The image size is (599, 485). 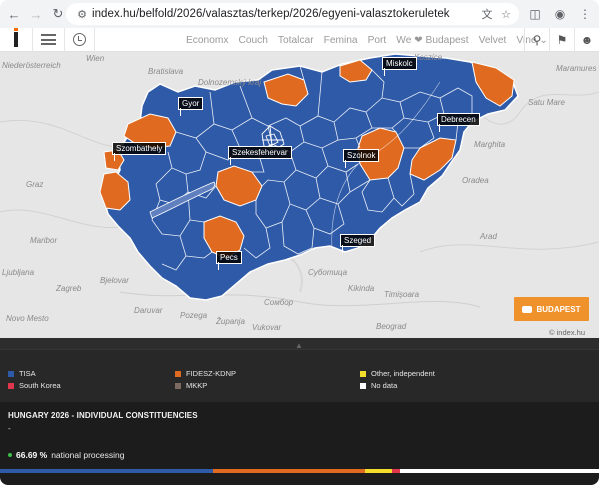 What do you see at coordinates (439, 128) in the screenshot?
I see `city-pin-debrecen` at bounding box center [439, 128].